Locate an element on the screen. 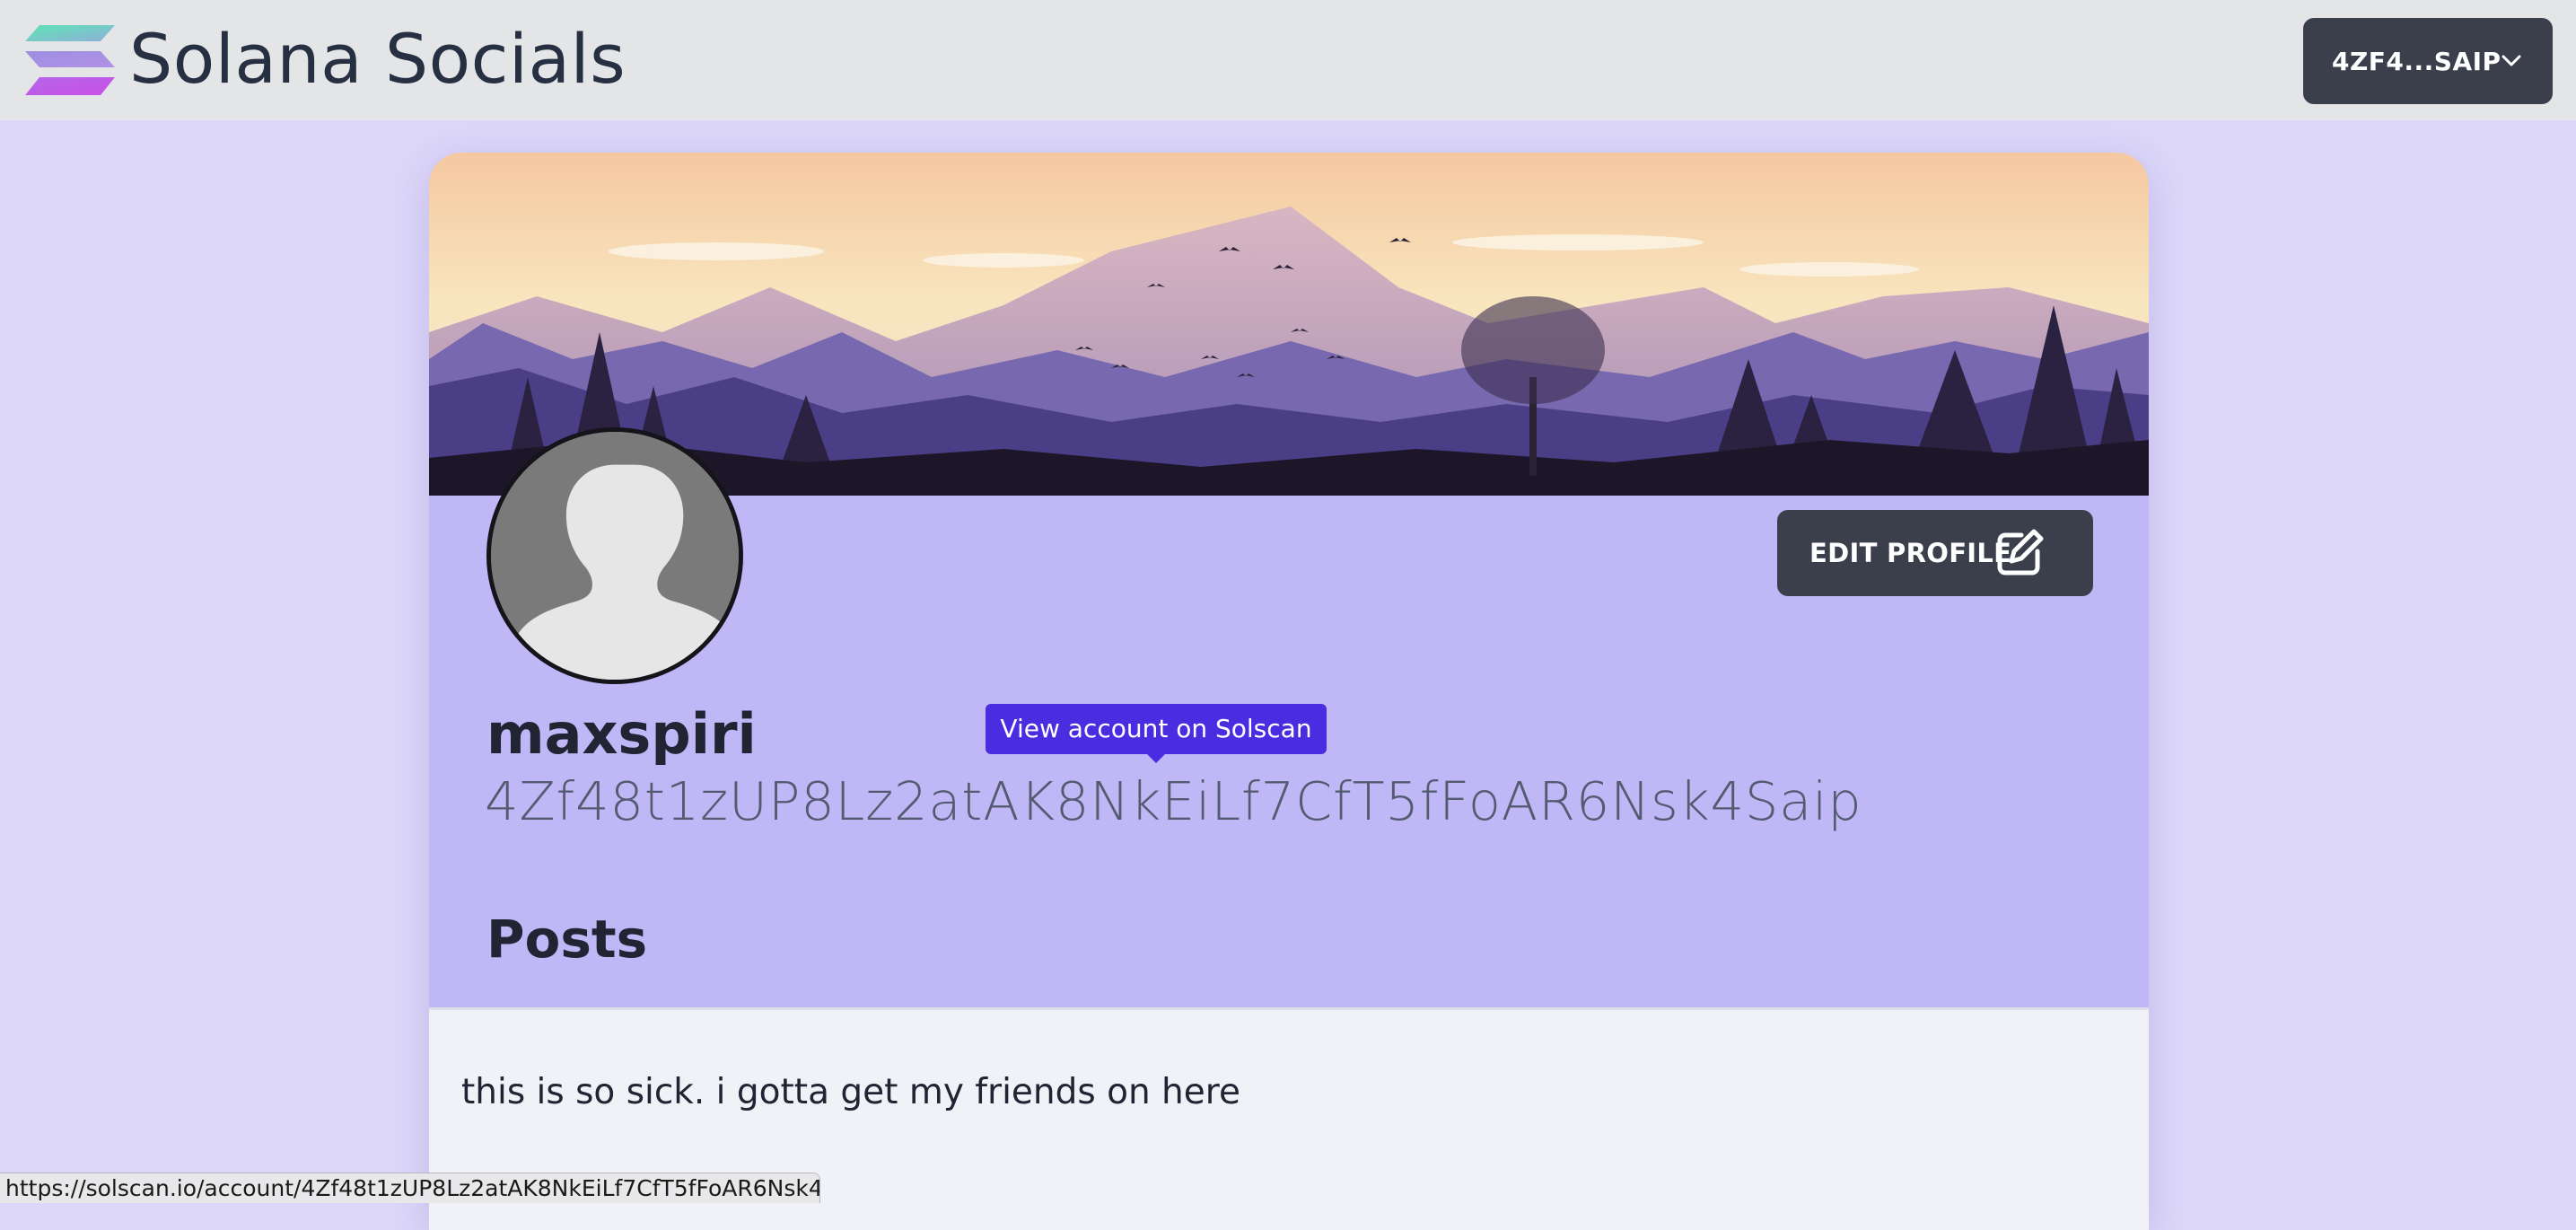 The width and height of the screenshot is (2576, 1230). solscan-tooltip: View account on Solscan is located at coordinates (1156, 733).